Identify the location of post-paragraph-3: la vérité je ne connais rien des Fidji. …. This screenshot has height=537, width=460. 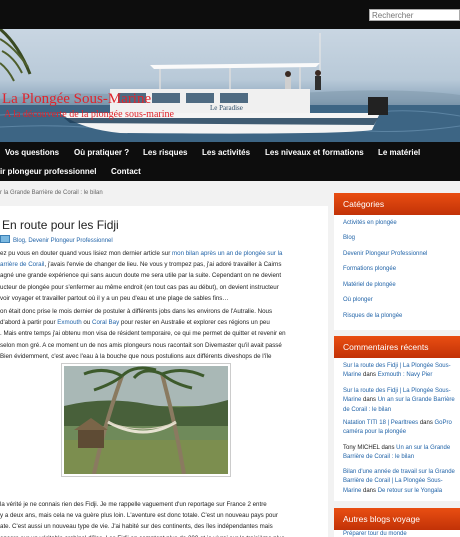
(159, 518).